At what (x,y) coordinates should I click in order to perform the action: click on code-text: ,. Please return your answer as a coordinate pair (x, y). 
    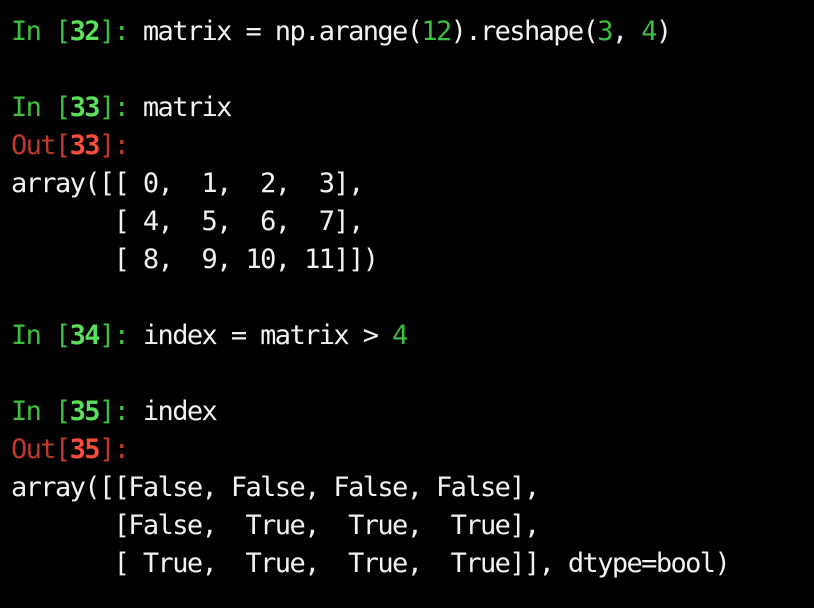
    Looking at the image, I should click on (626, 31).